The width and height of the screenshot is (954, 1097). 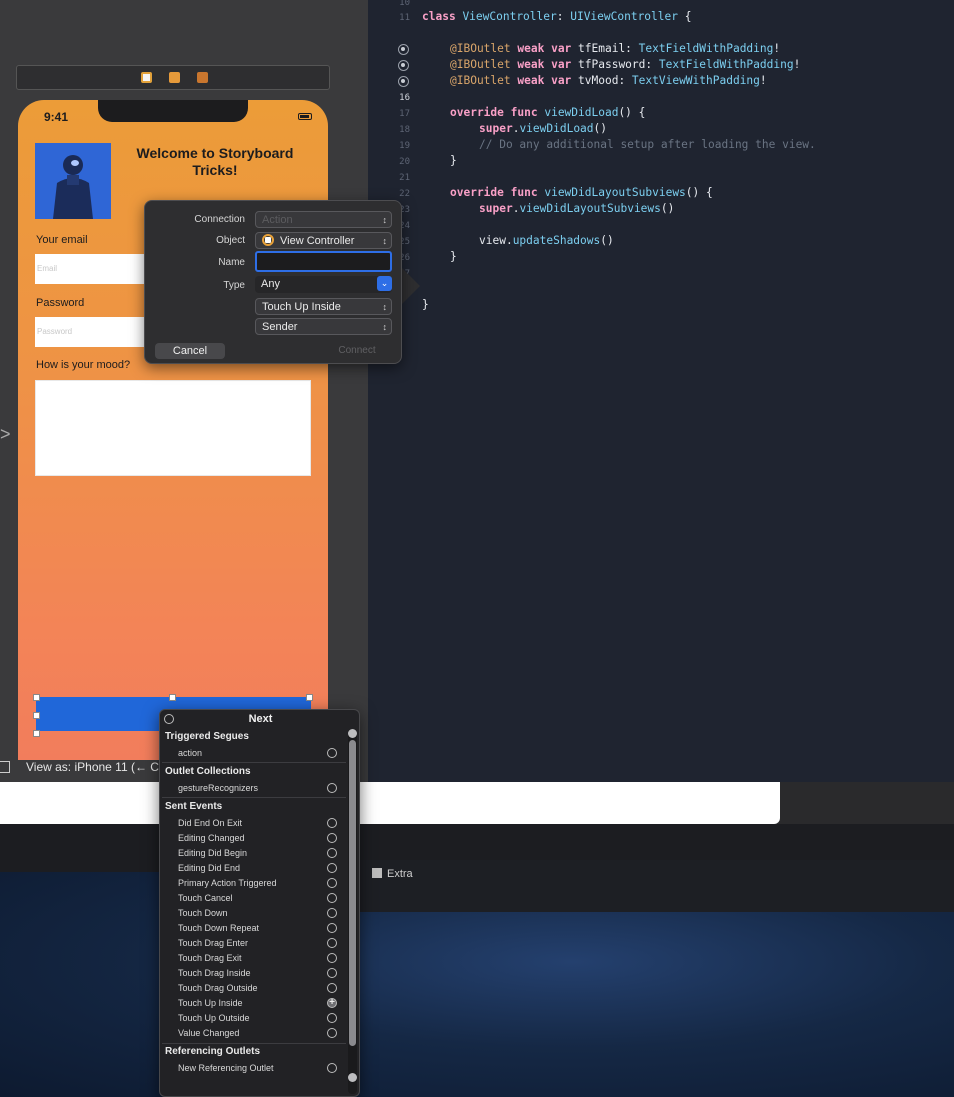 What do you see at coordinates (352, 893) in the screenshot?
I see `scrollbar-thumb` at bounding box center [352, 893].